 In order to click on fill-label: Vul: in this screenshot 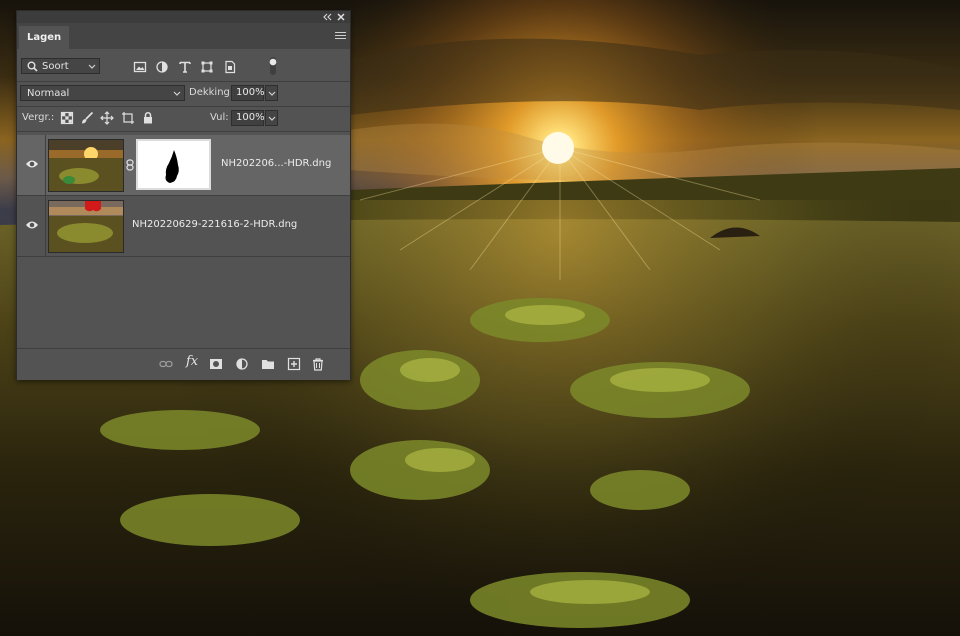, I will do `click(219, 117)`.